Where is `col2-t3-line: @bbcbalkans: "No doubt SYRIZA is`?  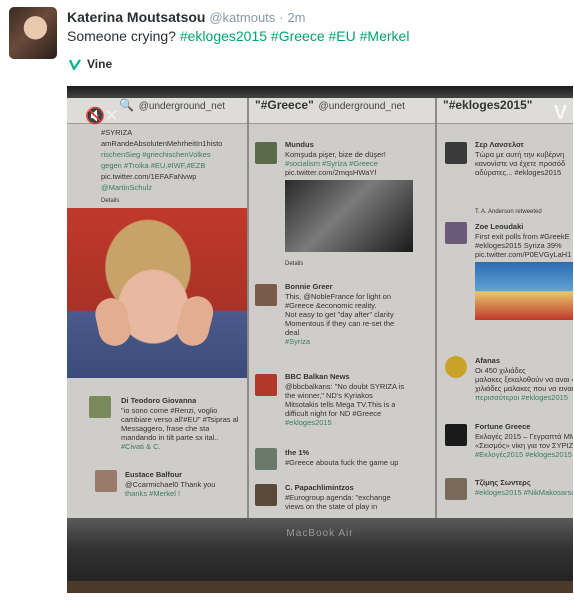
col2-t3-line: @bbcbalkans: "No doubt SYRIZA is is located at coordinates (345, 386).